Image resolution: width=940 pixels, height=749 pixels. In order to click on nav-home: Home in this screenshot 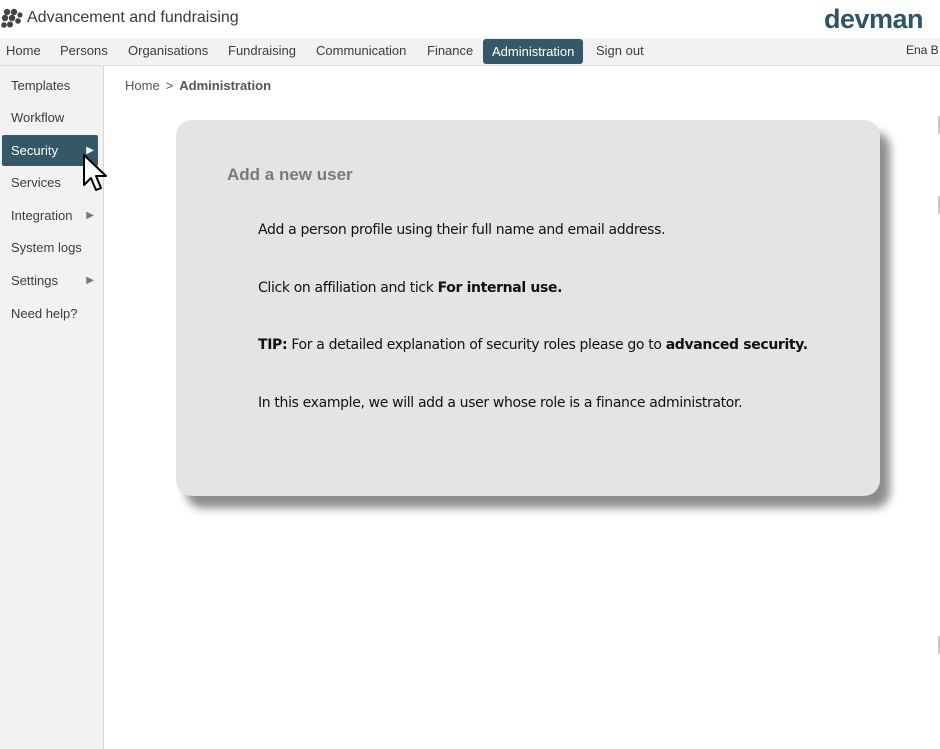, I will do `click(23, 51)`.